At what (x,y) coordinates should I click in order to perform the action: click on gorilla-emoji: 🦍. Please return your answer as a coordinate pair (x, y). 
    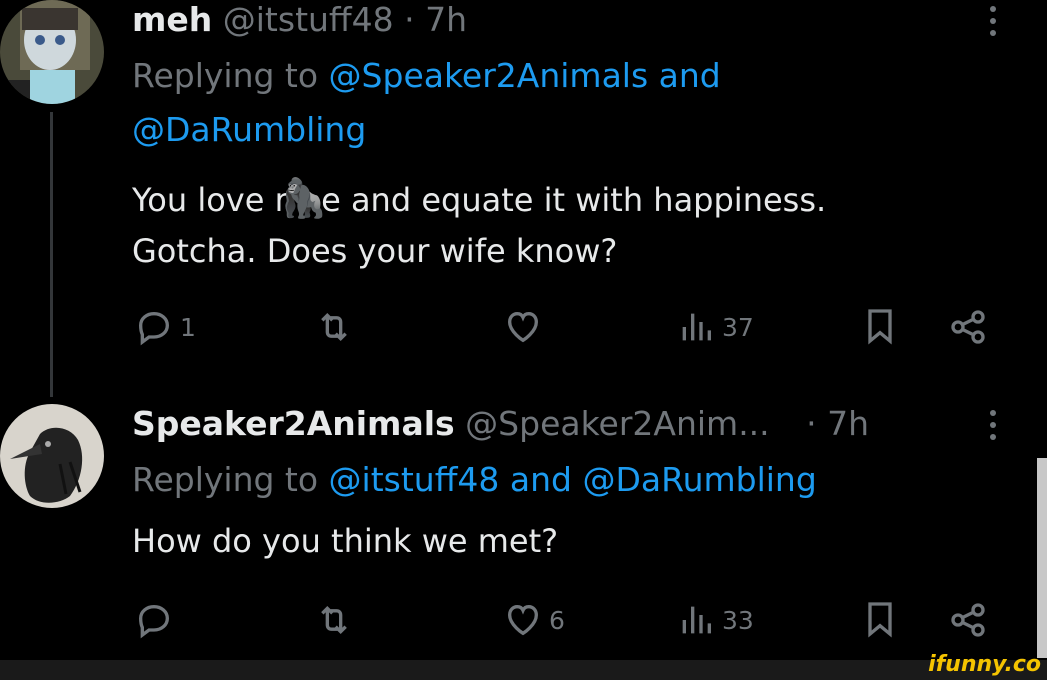
    Looking at the image, I should click on (303, 198).